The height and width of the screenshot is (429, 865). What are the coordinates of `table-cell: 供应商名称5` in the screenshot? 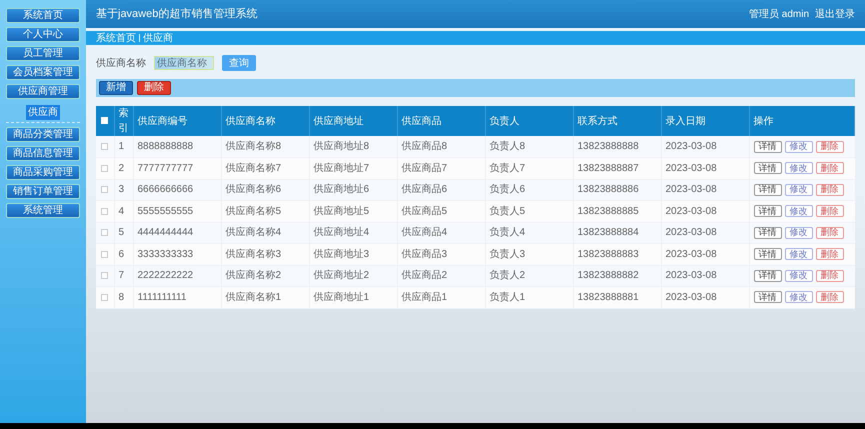 It's located at (254, 211).